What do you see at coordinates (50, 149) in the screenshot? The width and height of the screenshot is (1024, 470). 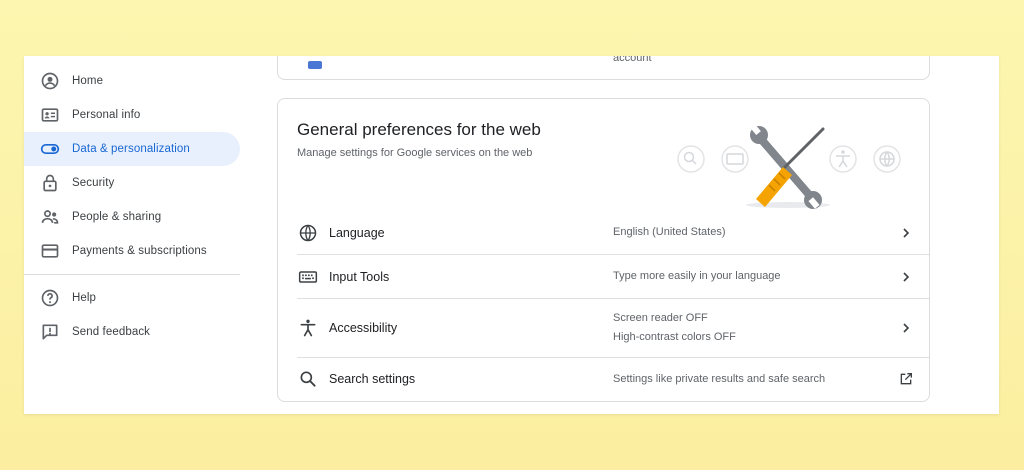 I see `toggle-icon` at bounding box center [50, 149].